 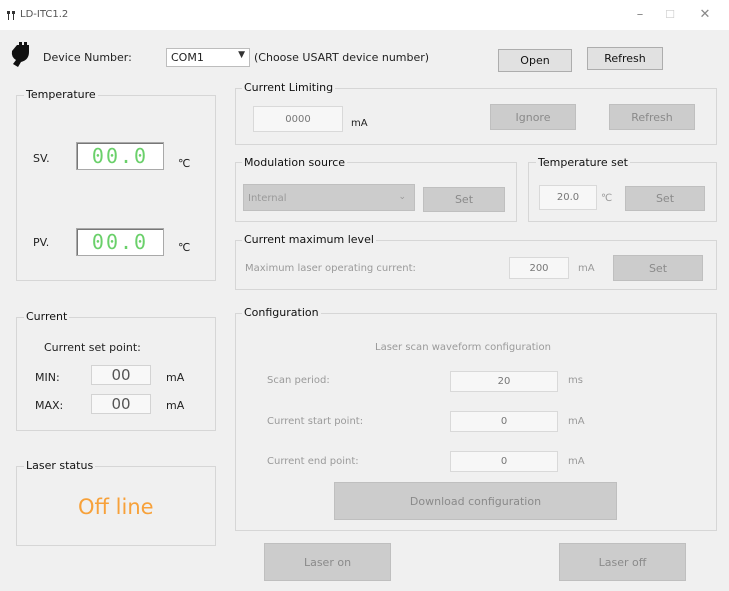 What do you see at coordinates (184, 163) in the screenshot?
I see `sv-unit: ℃` at bounding box center [184, 163].